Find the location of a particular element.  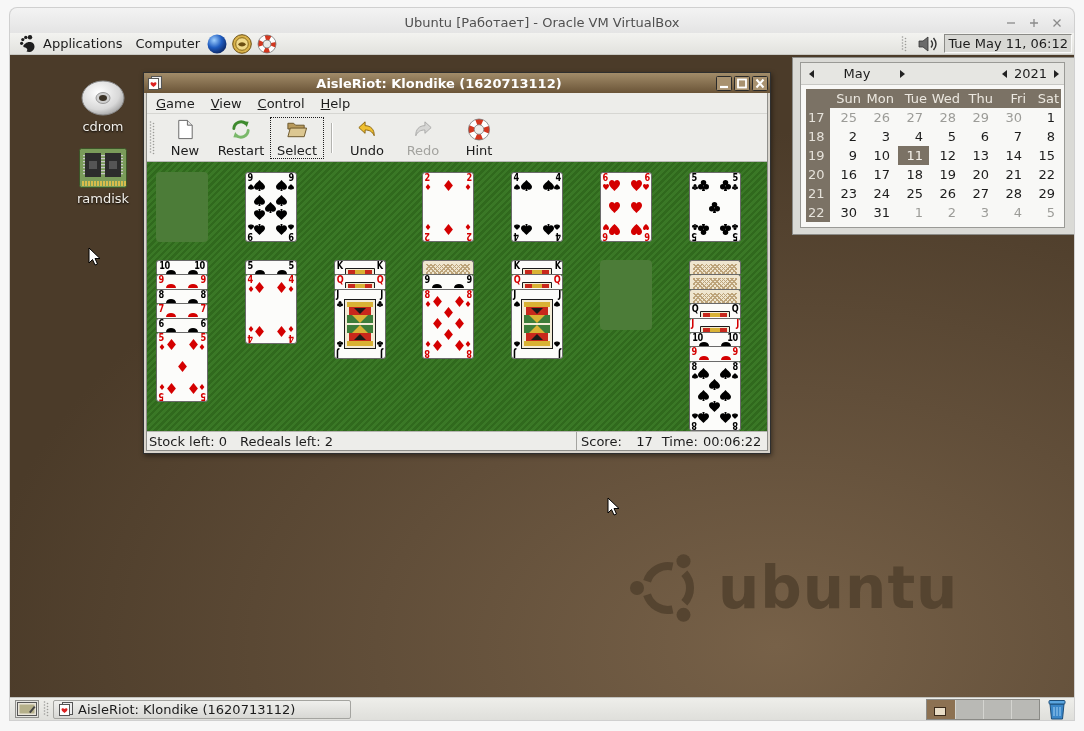

lifebuoy-icon is located at coordinates (267, 43).